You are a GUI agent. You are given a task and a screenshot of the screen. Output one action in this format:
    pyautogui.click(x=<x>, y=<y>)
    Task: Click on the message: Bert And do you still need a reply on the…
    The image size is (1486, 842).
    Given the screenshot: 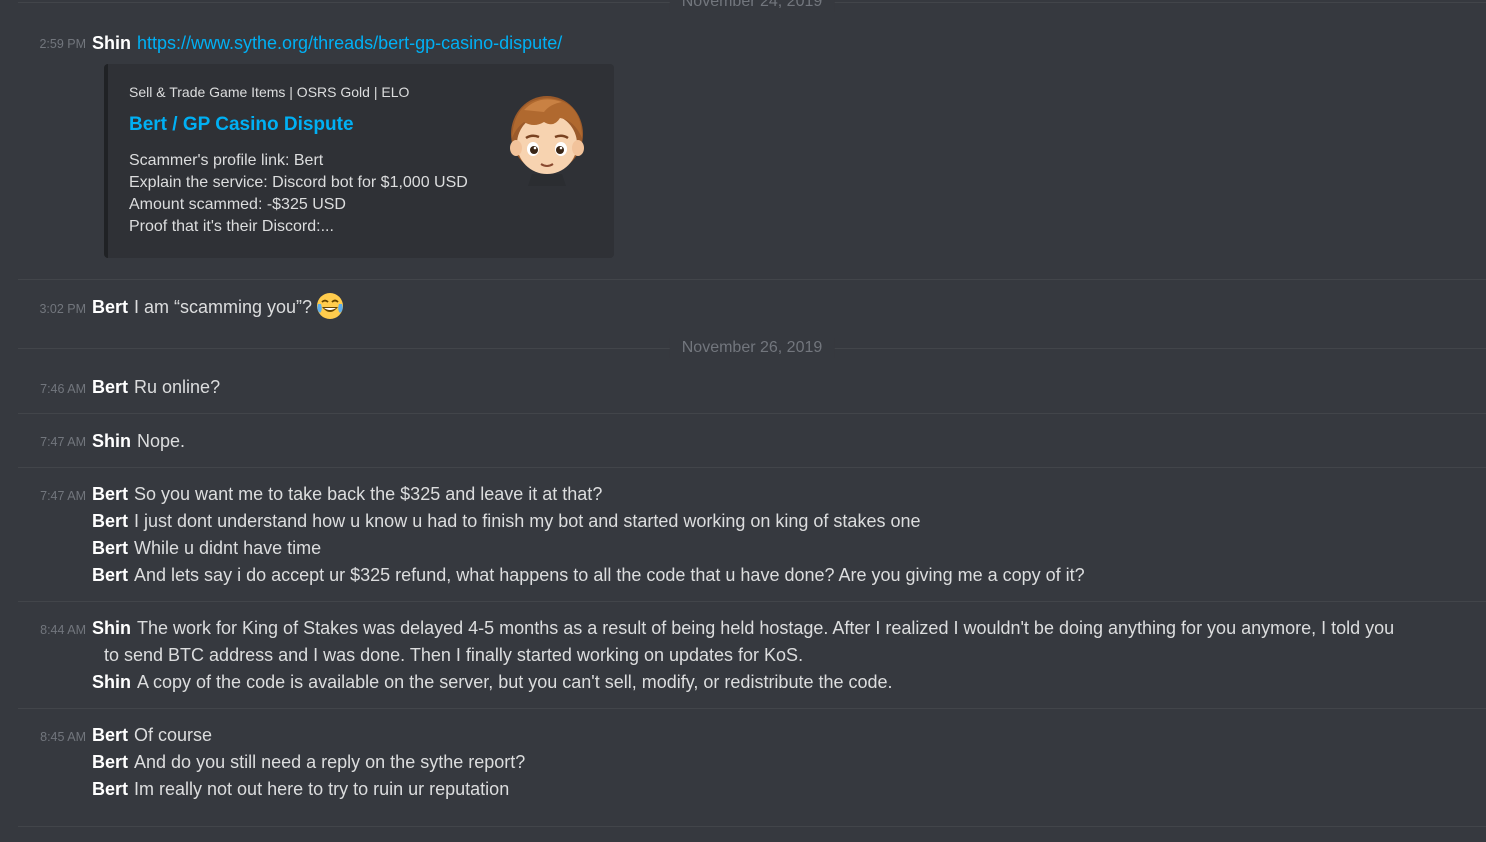 What is the action you would take?
    pyautogui.click(x=769, y=762)
    